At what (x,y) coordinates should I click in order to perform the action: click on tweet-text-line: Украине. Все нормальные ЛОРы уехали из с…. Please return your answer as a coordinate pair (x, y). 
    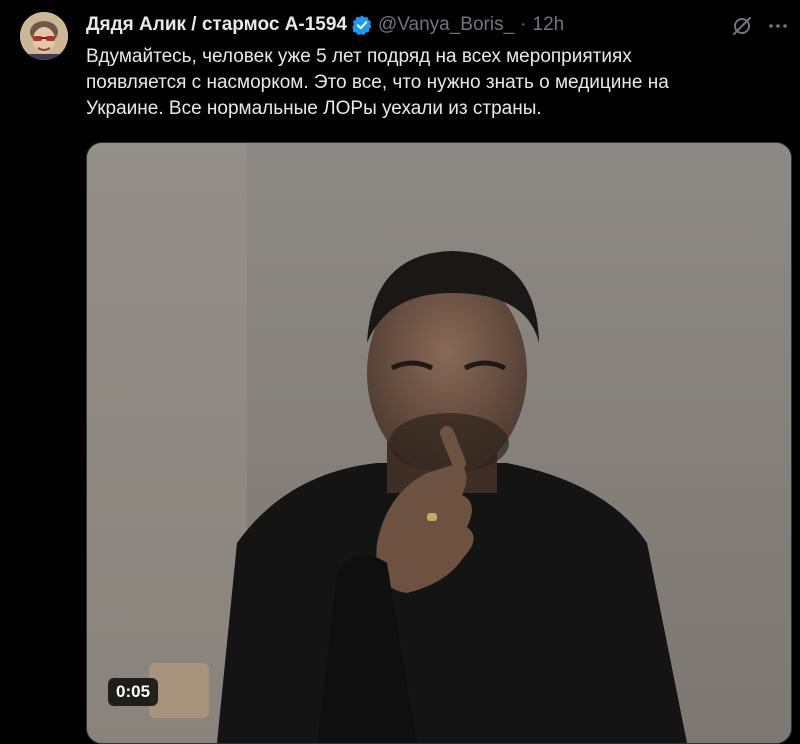
    Looking at the image, I should click on (314, 108).